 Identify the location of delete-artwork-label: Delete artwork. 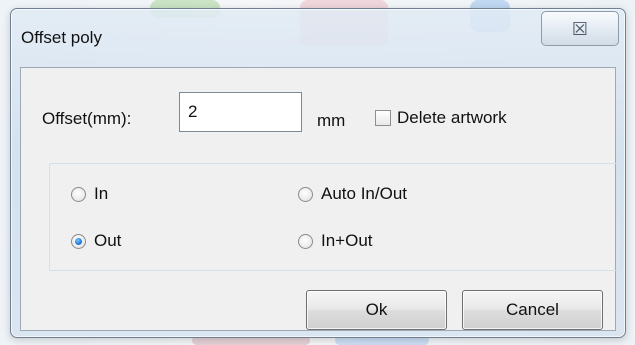
(452, 117).